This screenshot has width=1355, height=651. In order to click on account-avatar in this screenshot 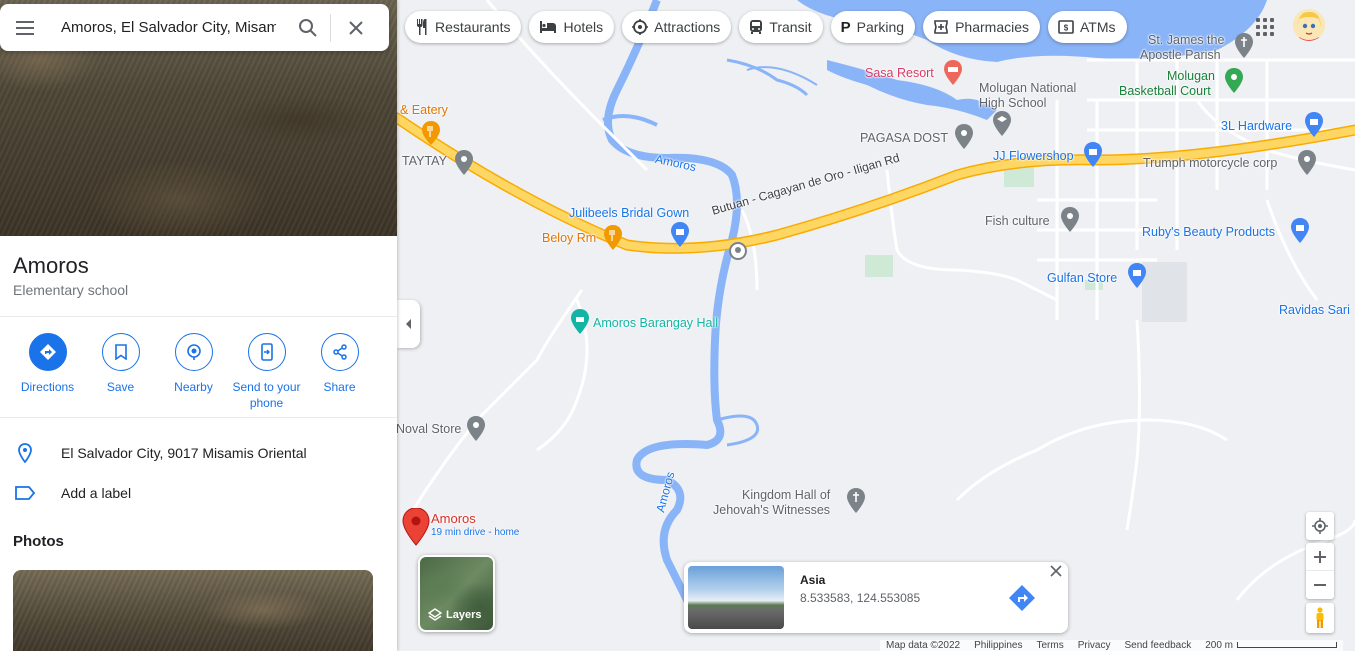, I will do `click(1309, 25)`.